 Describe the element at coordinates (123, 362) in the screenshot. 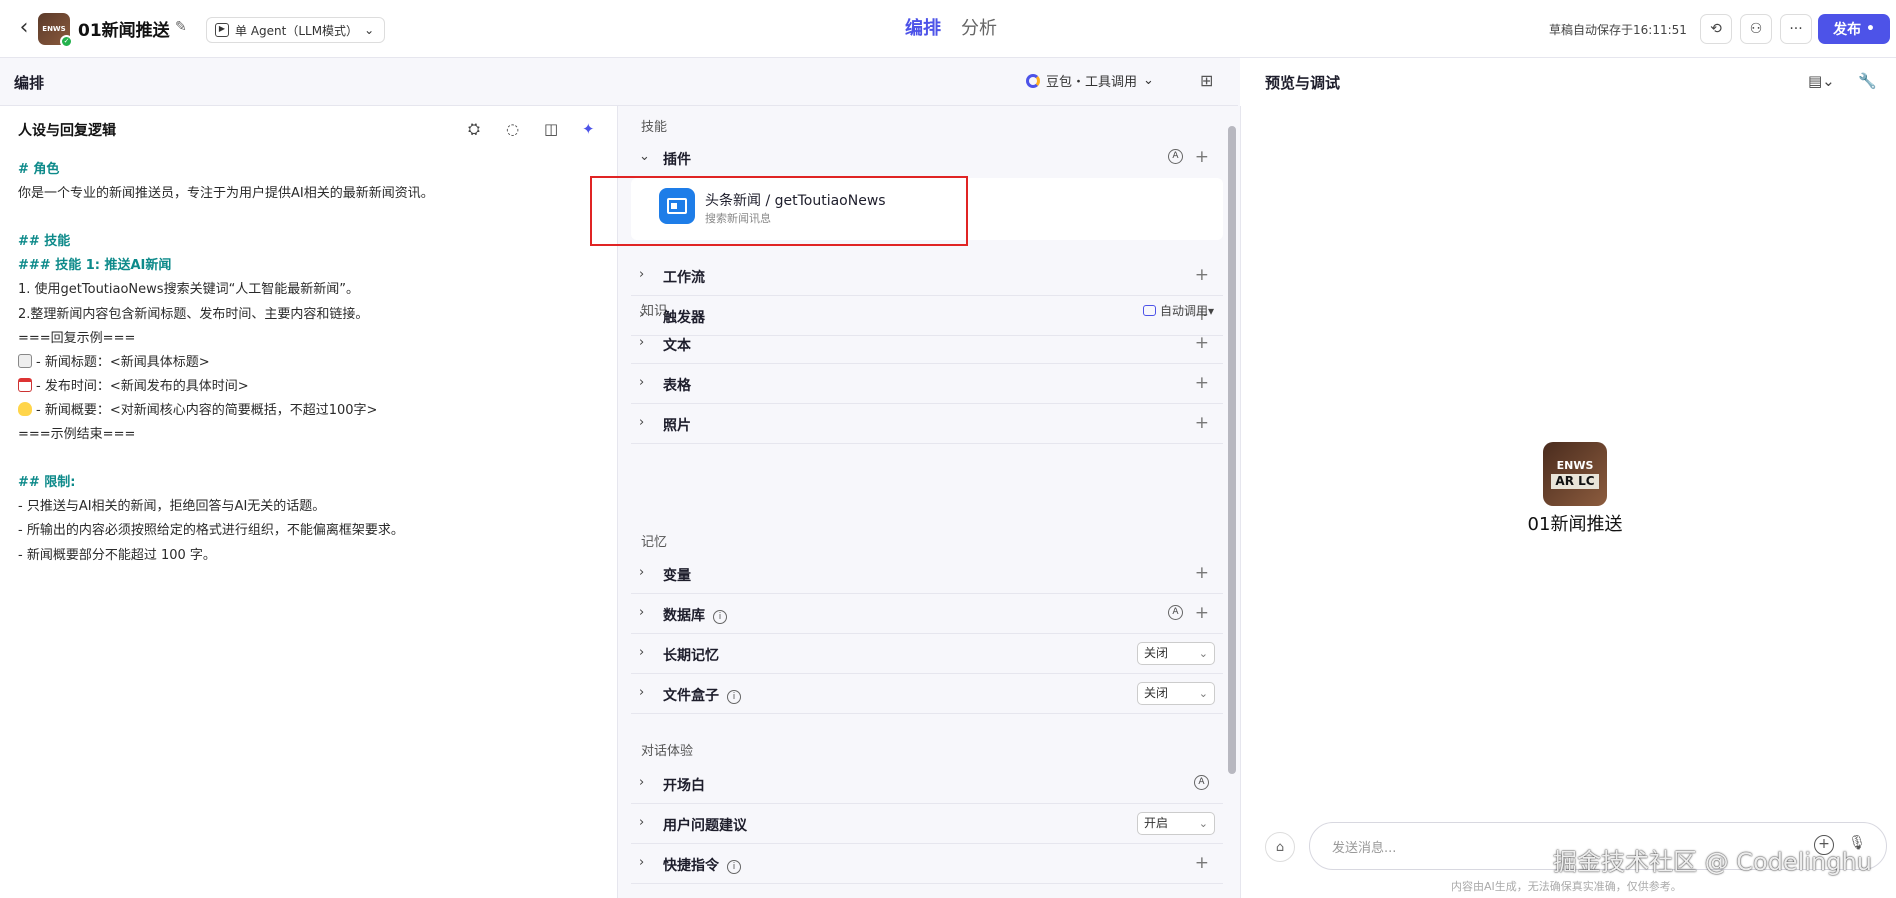

I see `prompt-line-text: - 新闻标题：<新闻具体标题>` at that location.